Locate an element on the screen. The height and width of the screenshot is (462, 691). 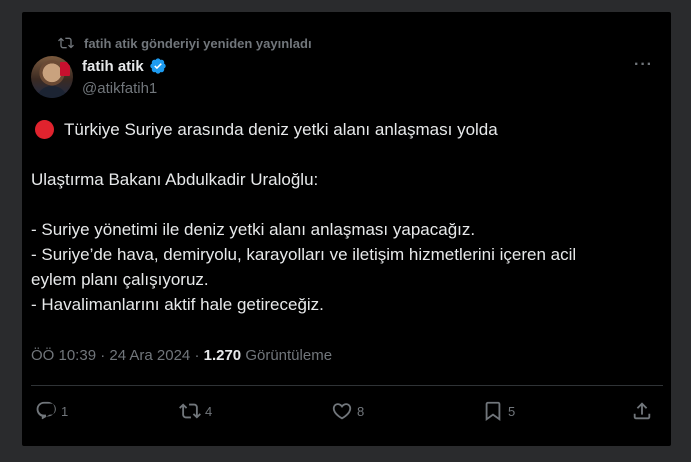
avatar-flag is located at coordinates (65, 69).